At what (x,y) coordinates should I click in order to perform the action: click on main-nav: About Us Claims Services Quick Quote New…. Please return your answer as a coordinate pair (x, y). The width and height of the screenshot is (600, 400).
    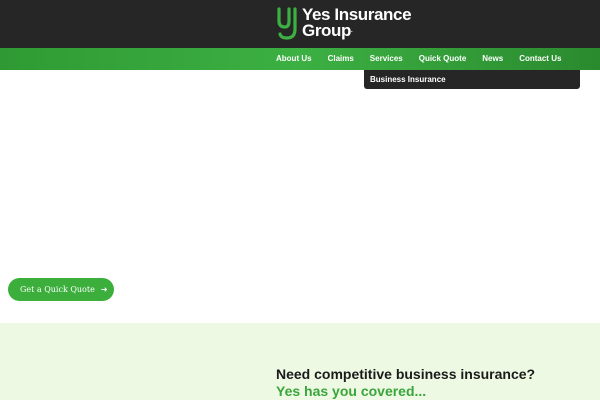
    Looking at the image, I should click on (418, 59).